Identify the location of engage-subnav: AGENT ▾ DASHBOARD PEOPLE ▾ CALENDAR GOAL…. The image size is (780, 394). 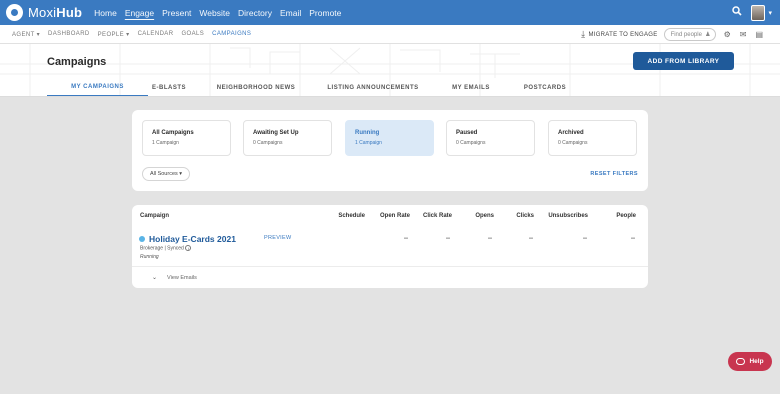
(390, 34).